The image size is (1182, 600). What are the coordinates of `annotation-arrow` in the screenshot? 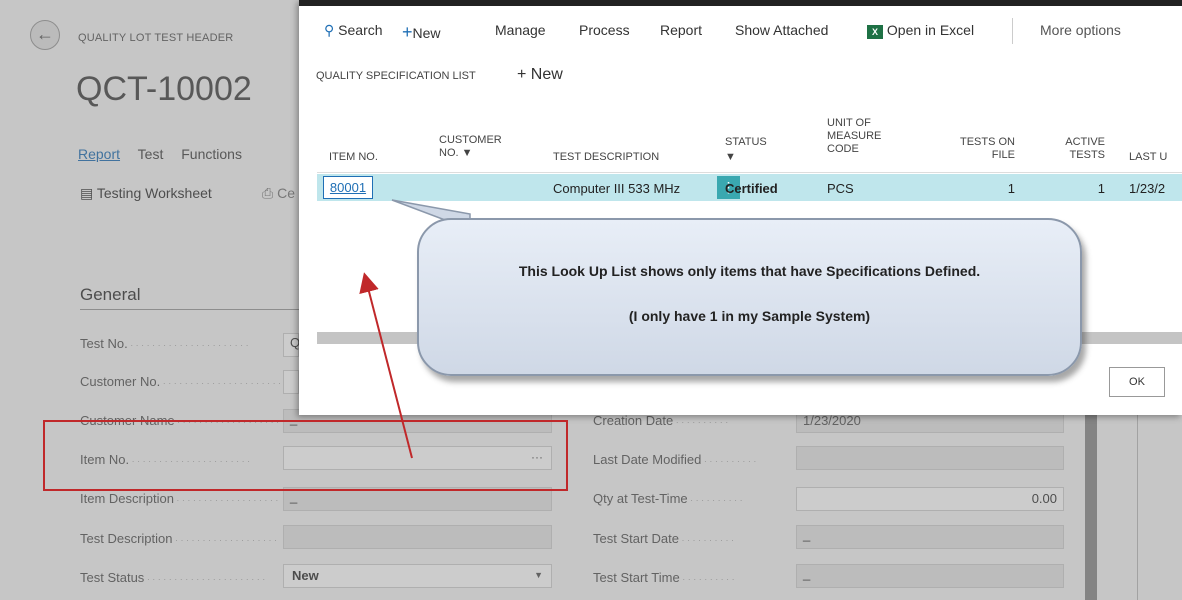 It's located at (386, 365).